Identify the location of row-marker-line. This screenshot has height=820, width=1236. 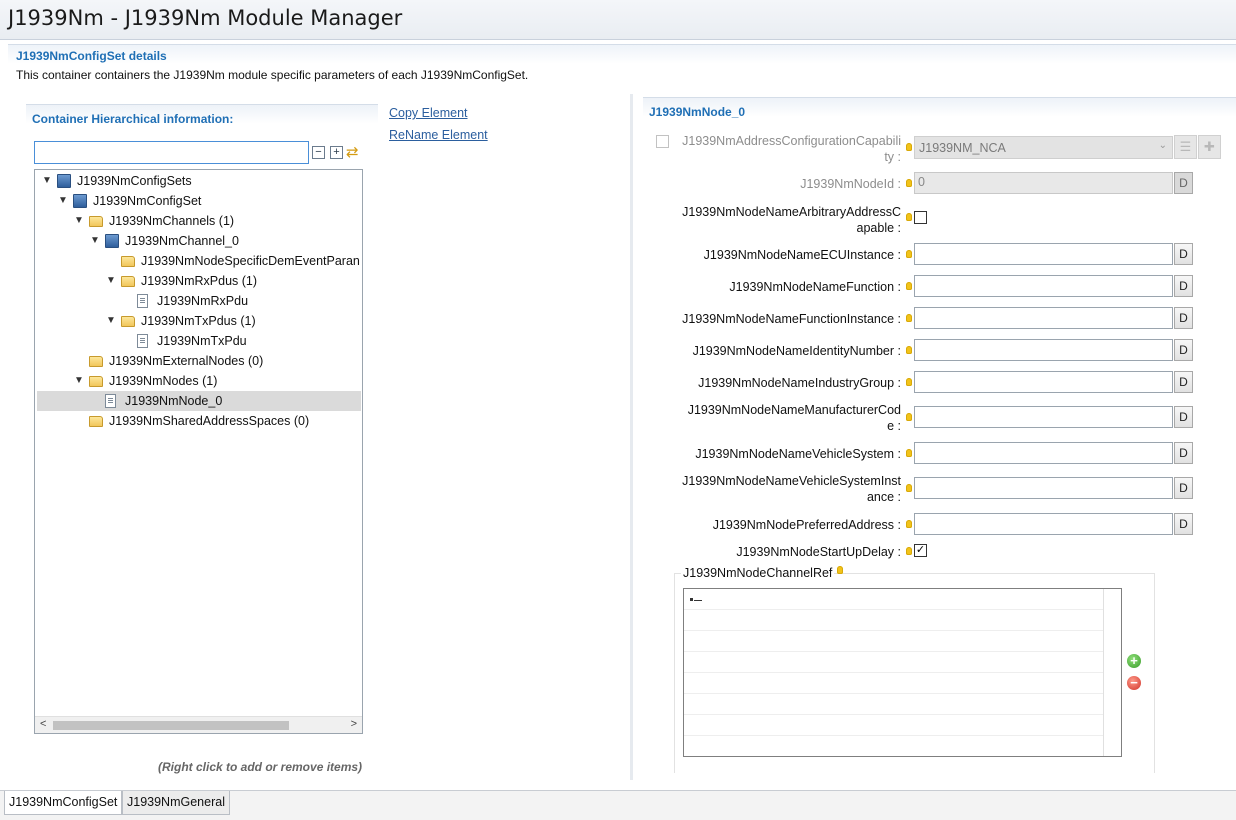
(698, 600).